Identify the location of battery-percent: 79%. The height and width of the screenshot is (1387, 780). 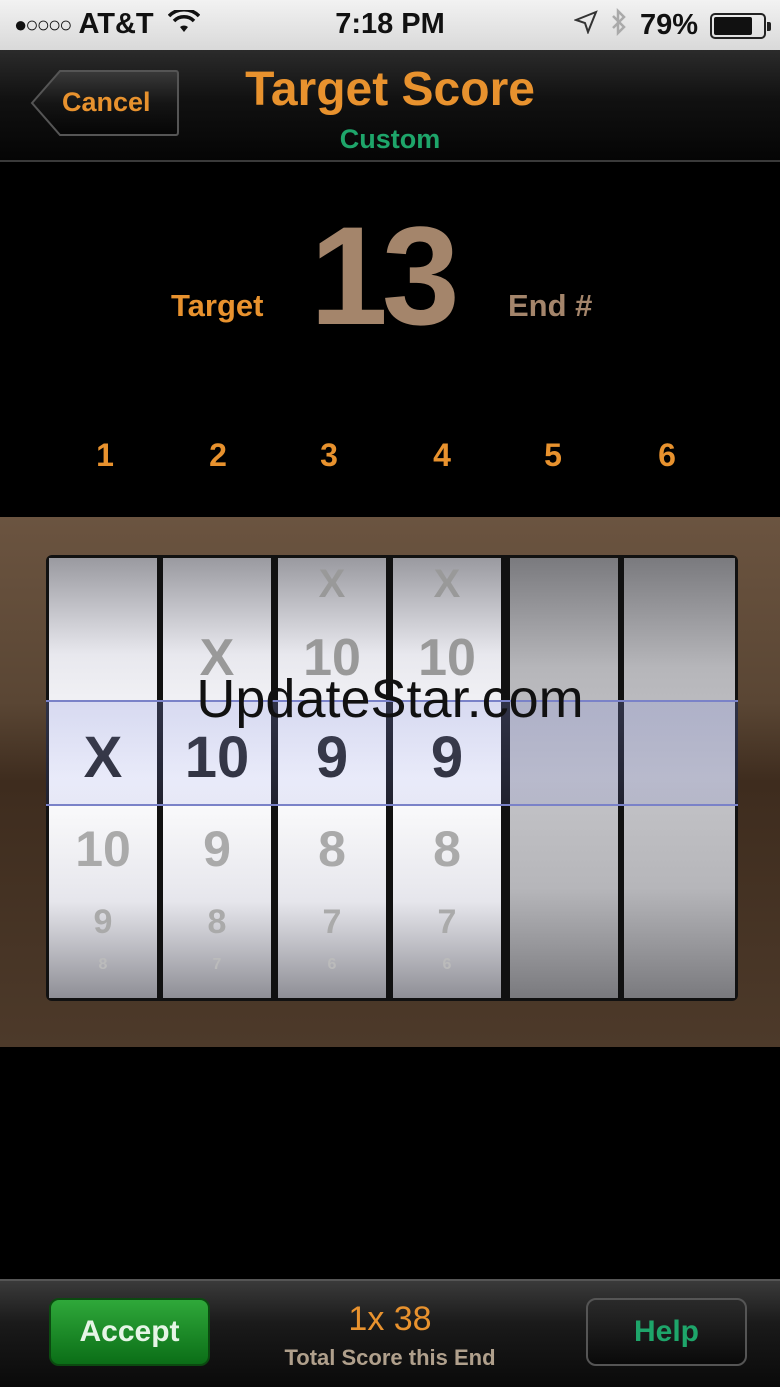
(668, 25).